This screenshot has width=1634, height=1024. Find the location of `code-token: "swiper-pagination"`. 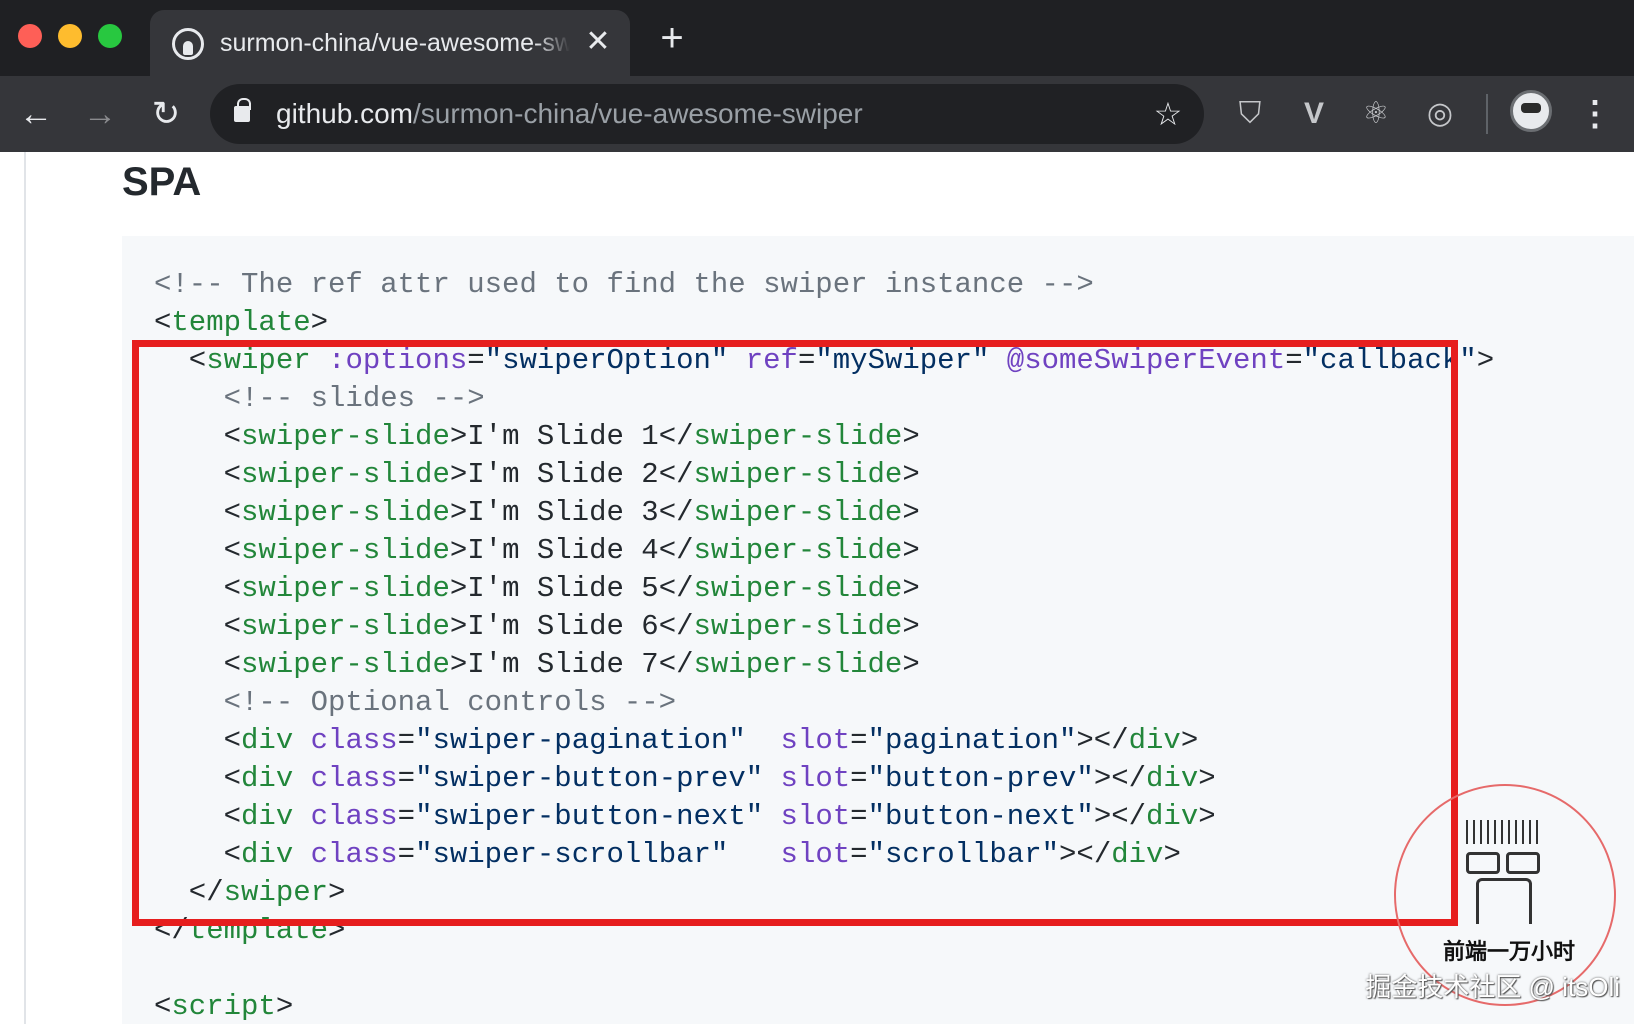

code-token: "swiper-pagination" is located at coordinates (580, 740).